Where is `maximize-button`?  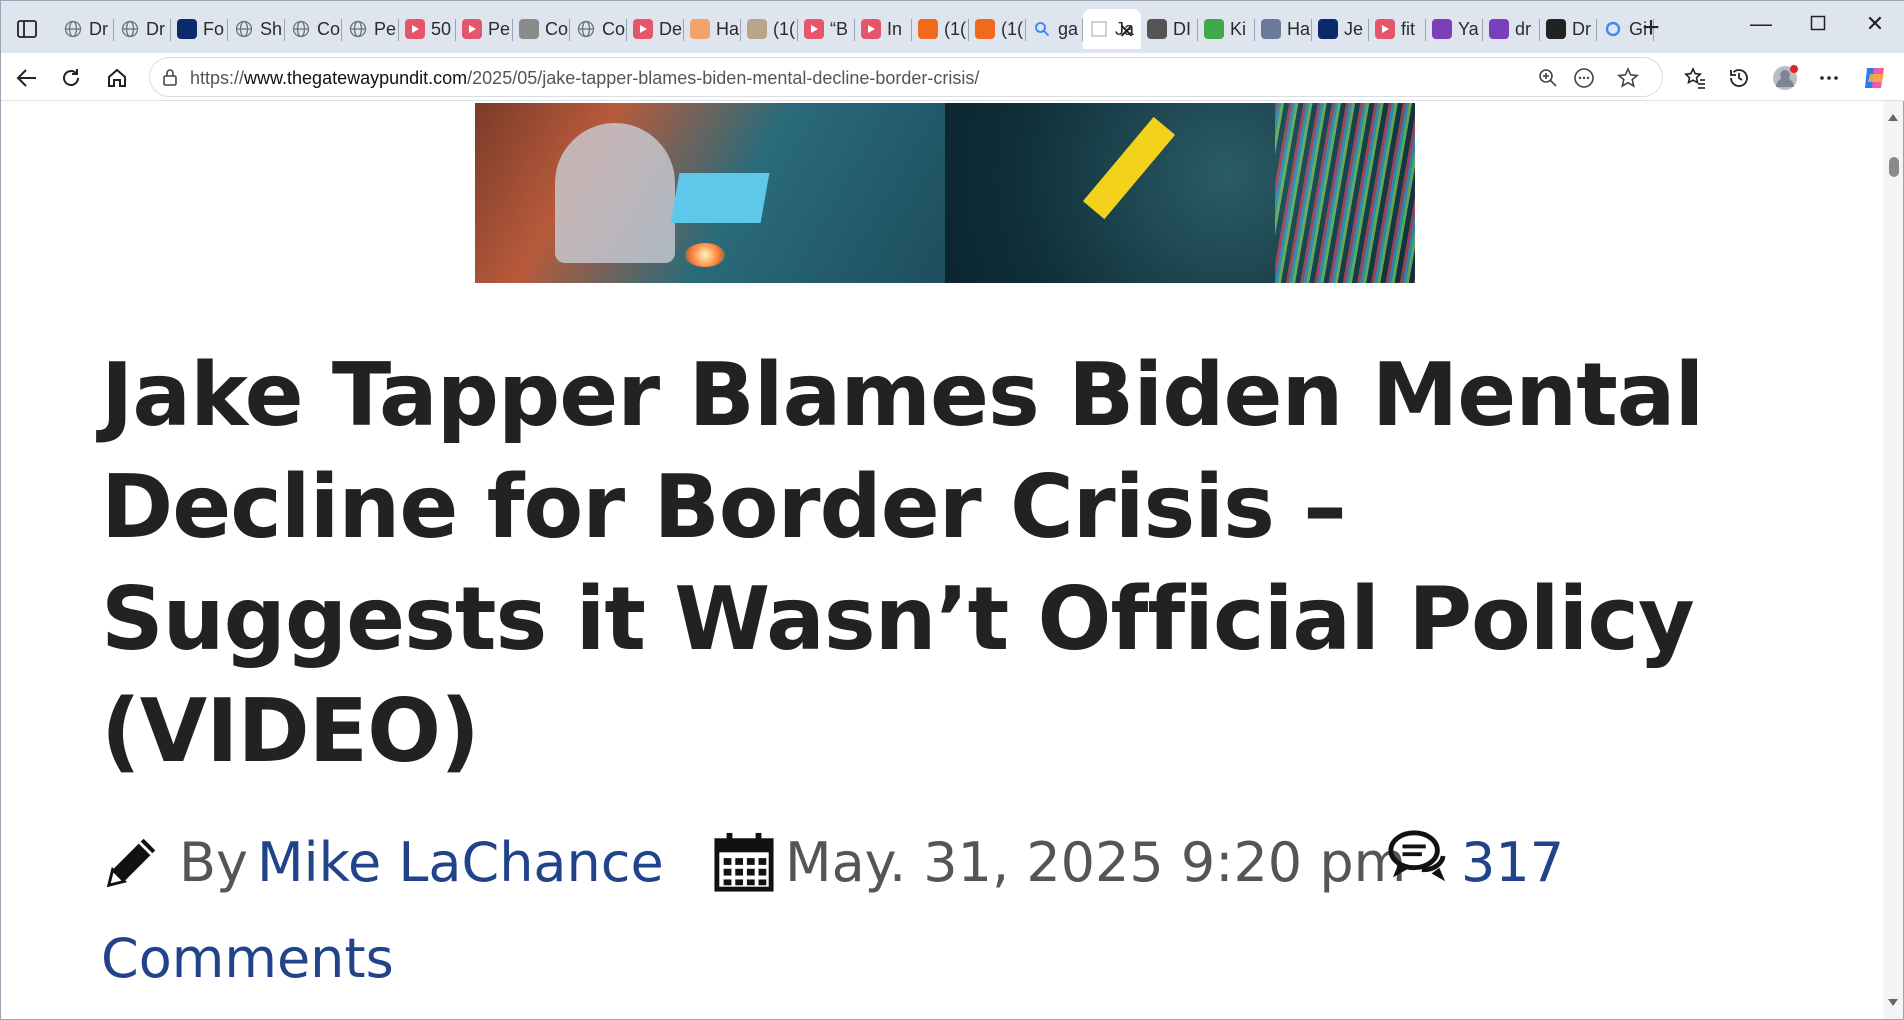
maximize-button is located at coordinates (1818, 26).